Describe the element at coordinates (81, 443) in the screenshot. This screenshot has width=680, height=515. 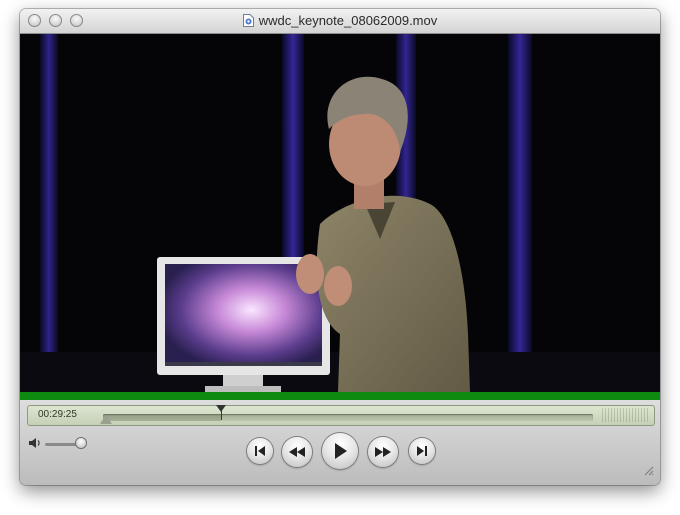
I see `volume-slider-knob` at that location.